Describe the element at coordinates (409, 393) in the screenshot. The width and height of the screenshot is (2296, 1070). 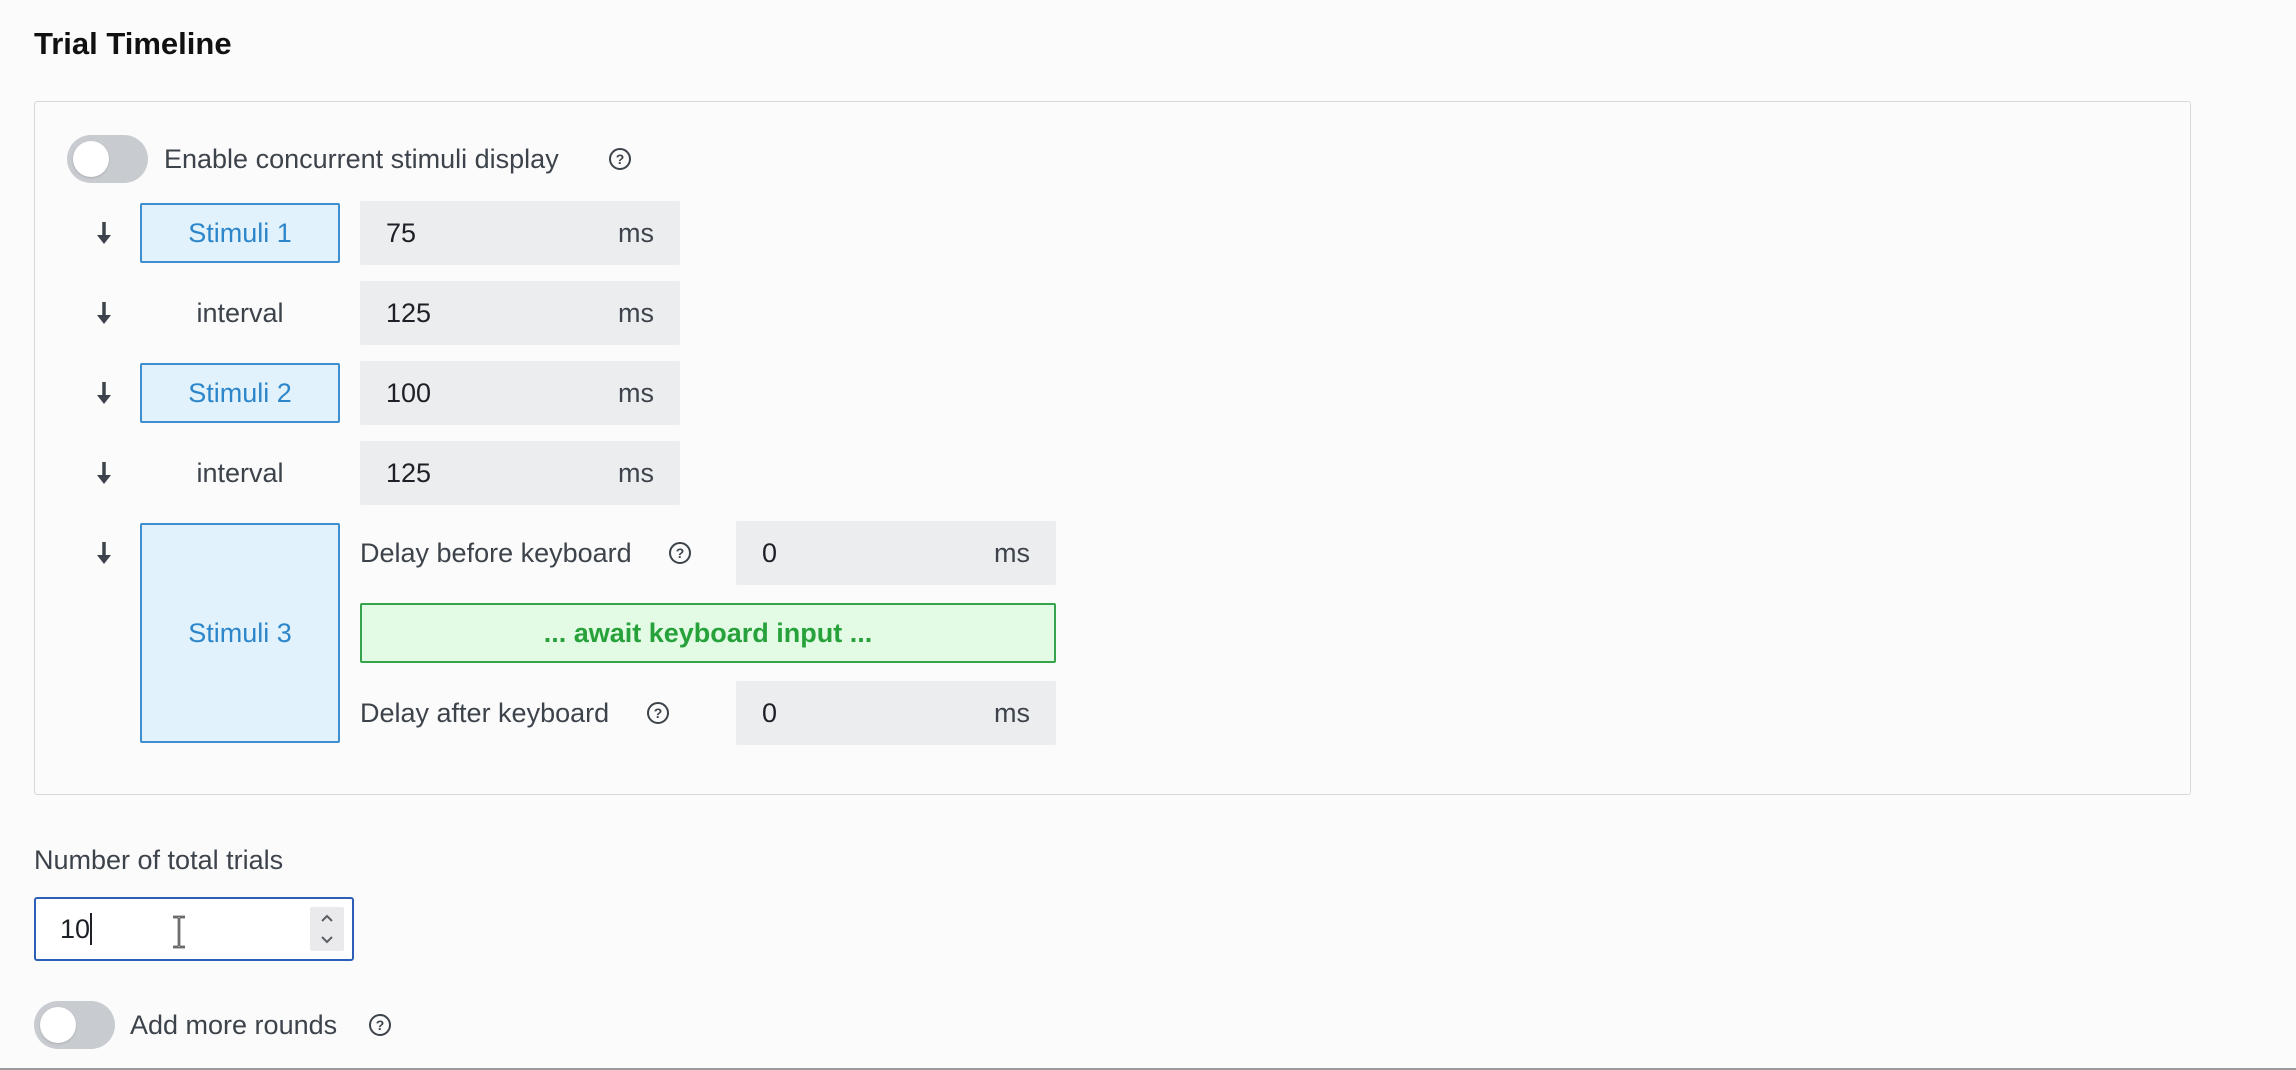
I see `stimulus-2-duration-value: 100` at that location.